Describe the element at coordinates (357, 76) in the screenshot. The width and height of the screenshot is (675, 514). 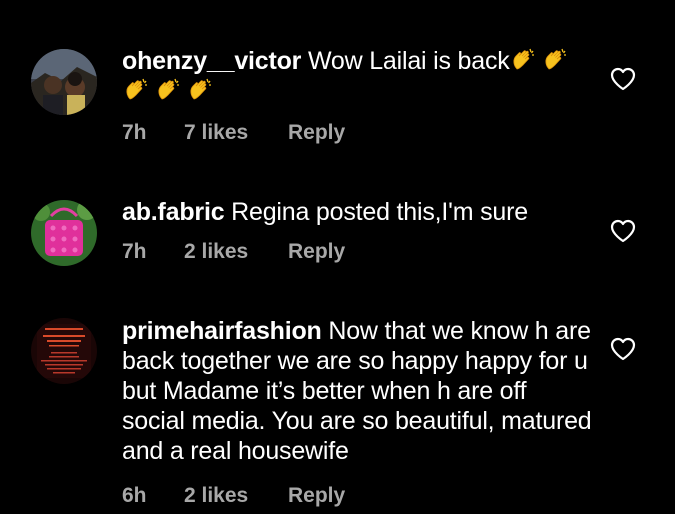
I see `comment-body: ohenzy__victor Wow Lailai is back` at that location.